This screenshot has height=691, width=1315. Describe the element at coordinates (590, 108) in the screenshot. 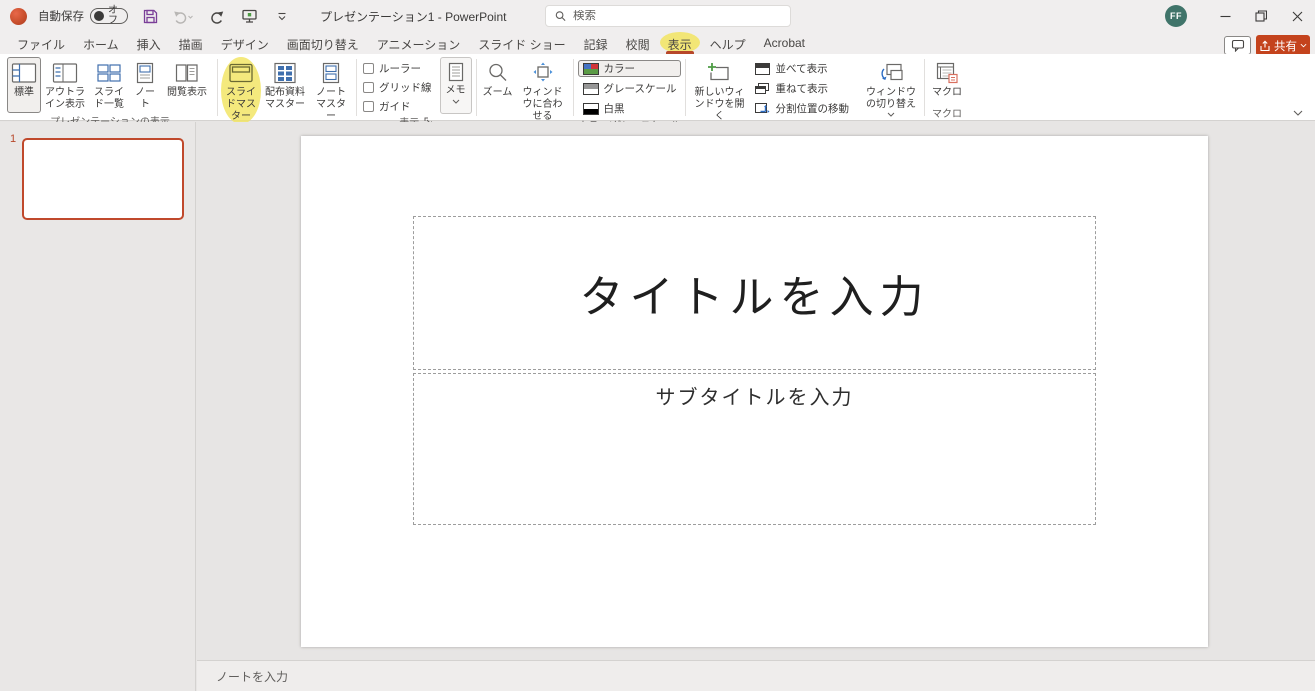

I see `black-white-icon` at that location.